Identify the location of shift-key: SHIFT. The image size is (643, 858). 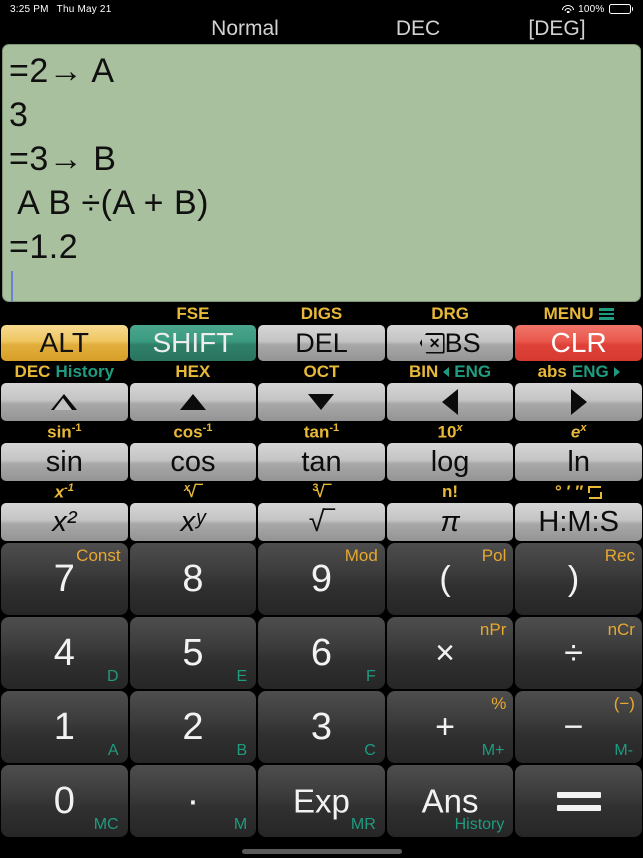
(193, 343).